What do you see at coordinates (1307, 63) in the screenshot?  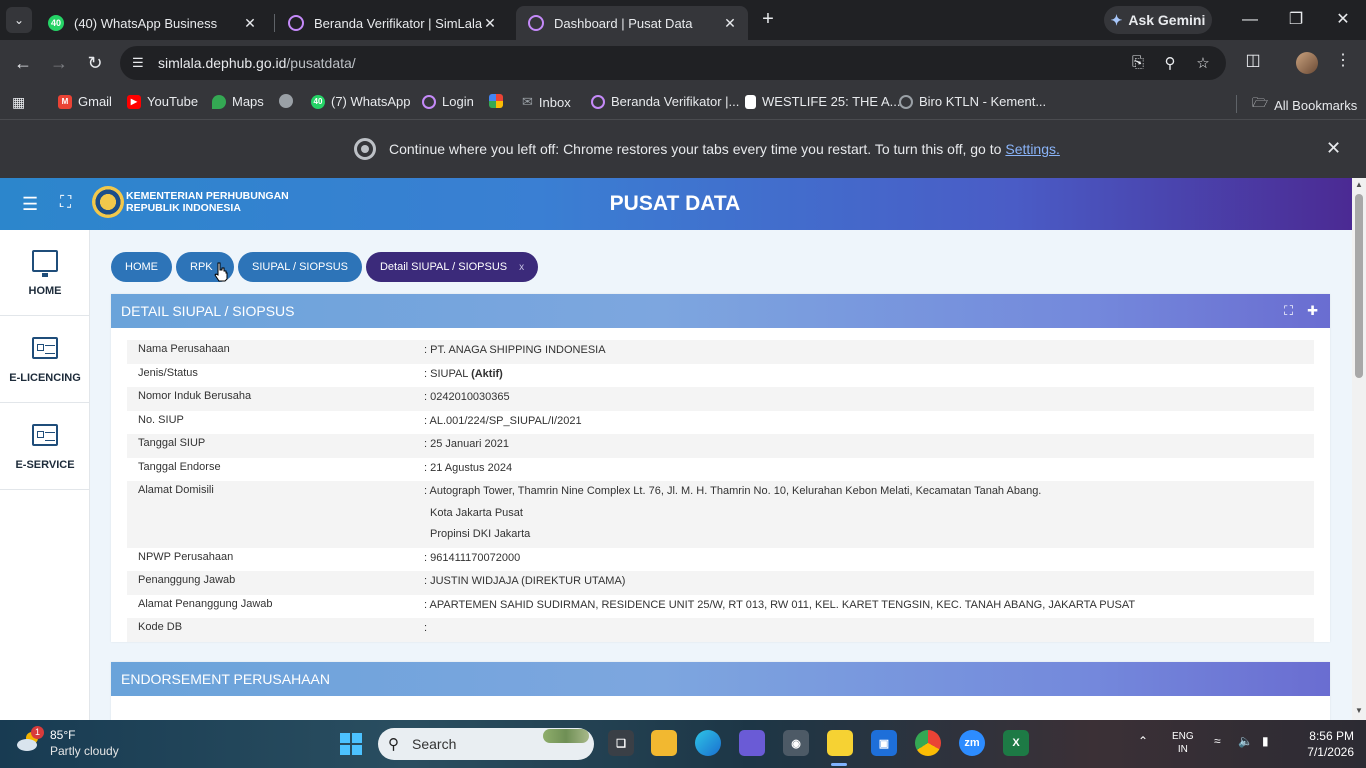 I see `profile-avatar` at bounding box center [1307, 63].